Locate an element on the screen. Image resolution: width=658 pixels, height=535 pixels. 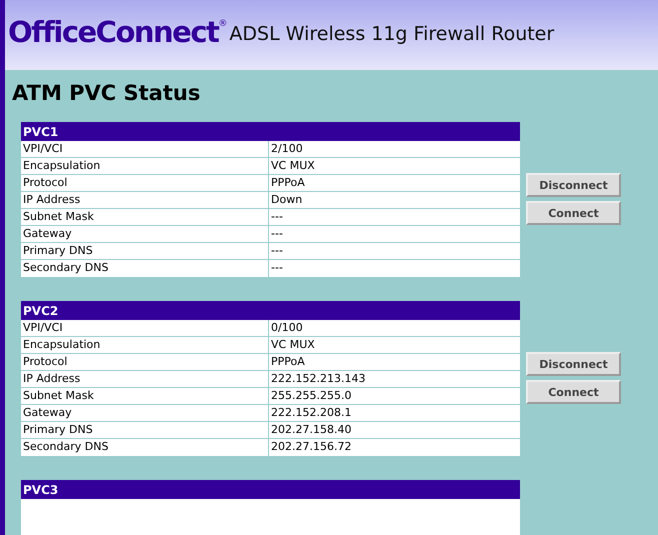
product-name: ADSL Wireless 11g Firewall Router is located at coordinates (391, 34).